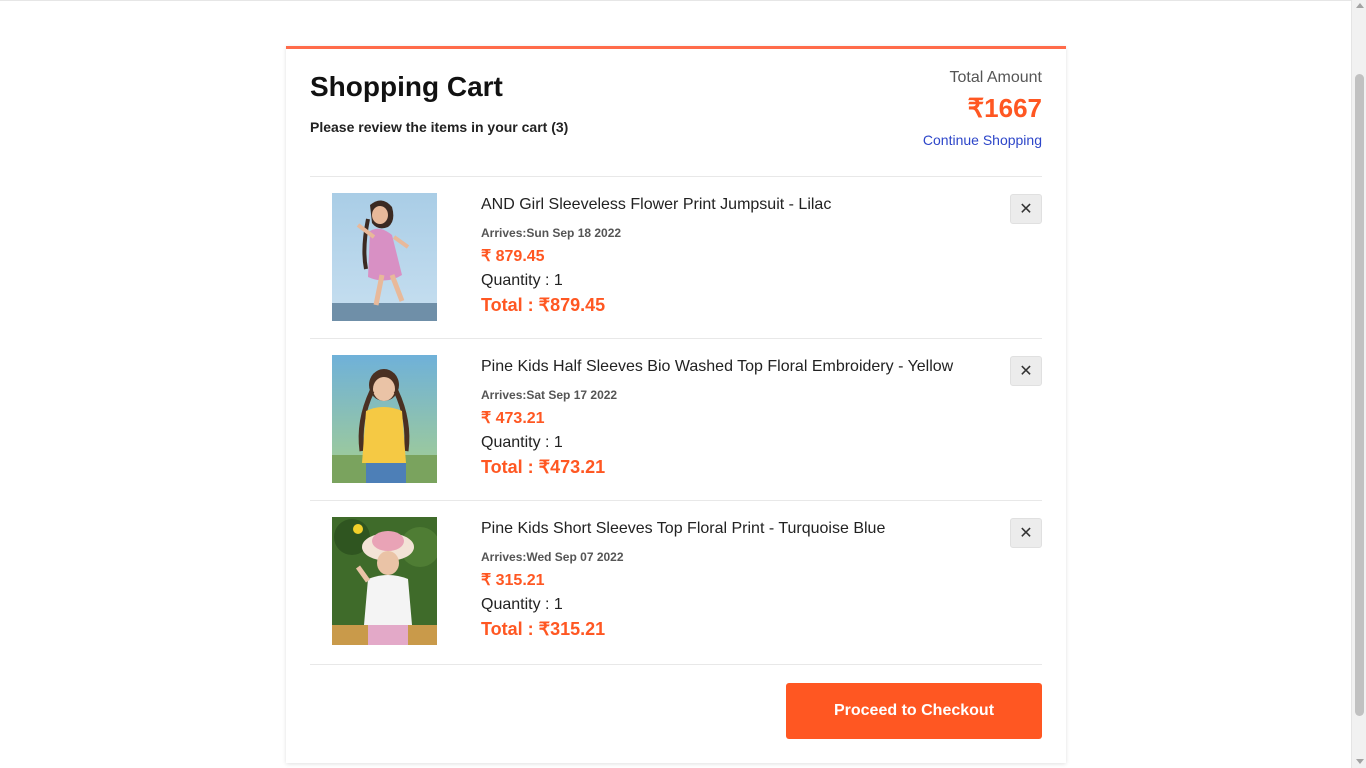  I want to click on item-total: Total : ₹473.21, so click(543, 467).